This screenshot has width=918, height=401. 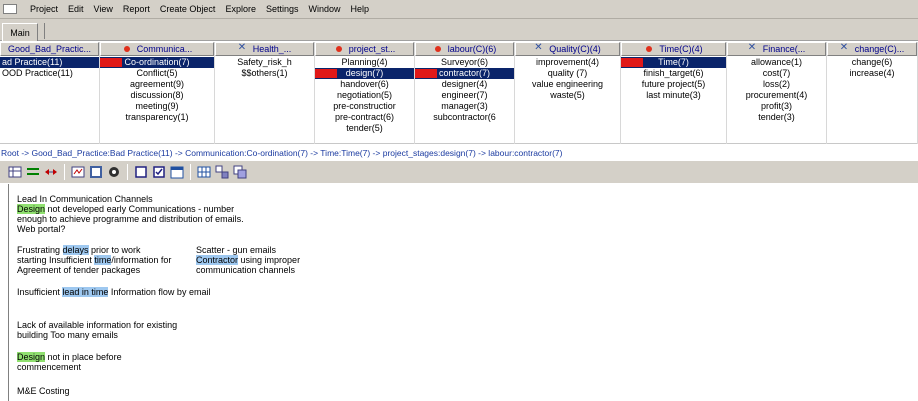 I want to click on list-item-label: waste(5), so click(x=567, y=95).